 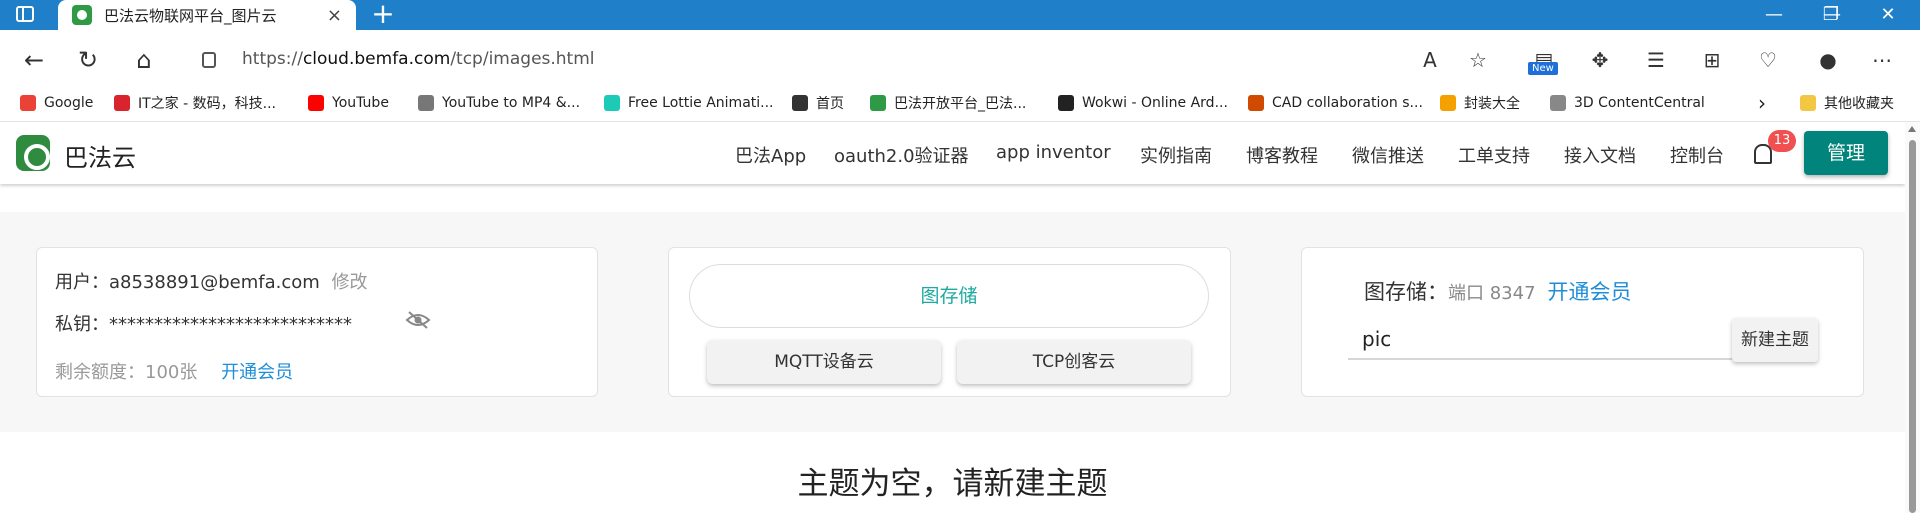 What do you see at coordinates (334, 15) in the screenshot?
I see `tab-close-icon: ×` at bounding box center [334, 15].